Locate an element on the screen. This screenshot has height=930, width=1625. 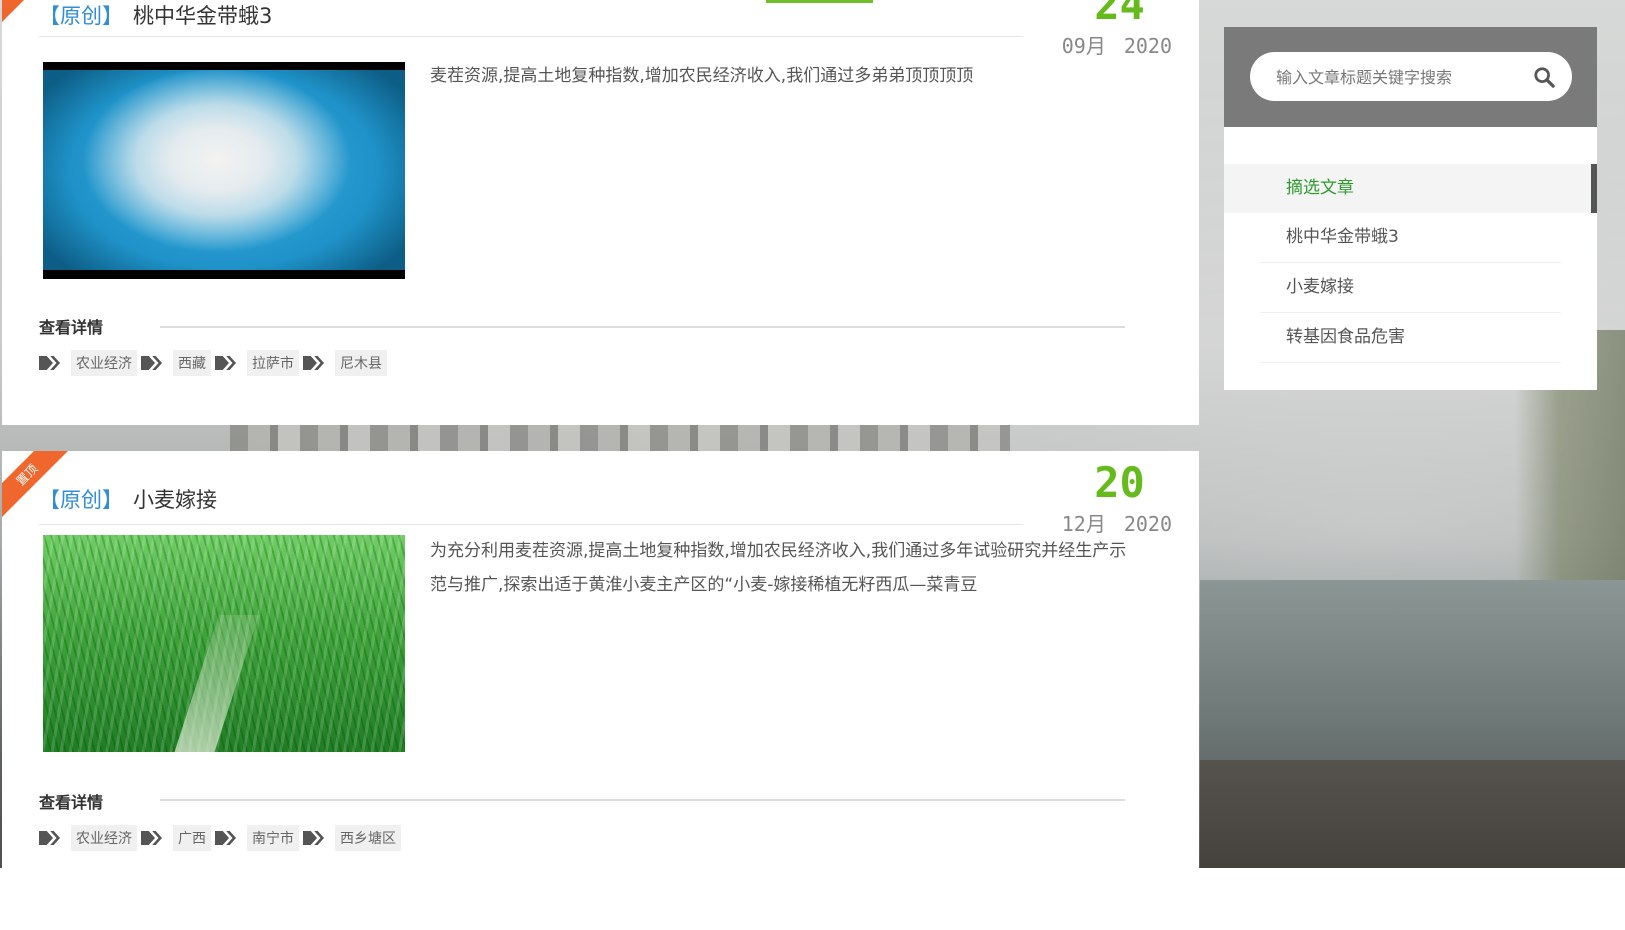
sidebar-article-link: 转基因食品危害 is located at coordinates (1410, 338).